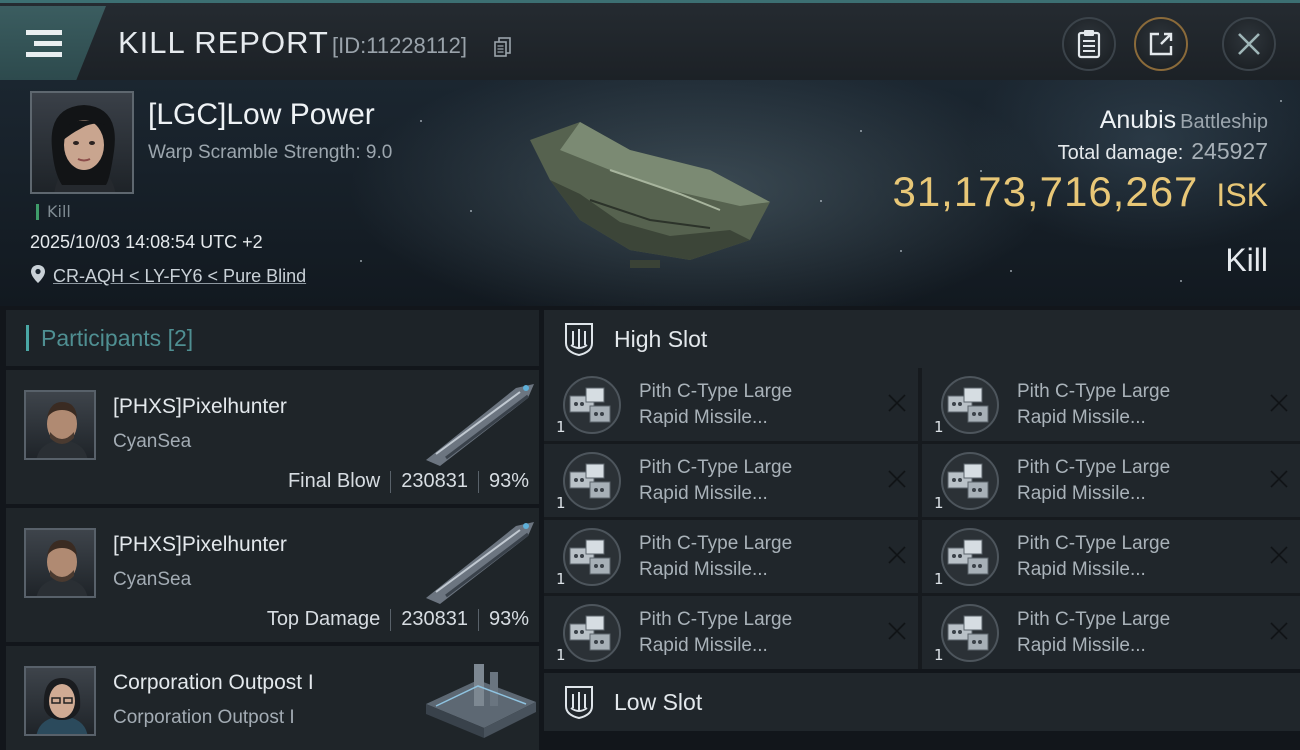  I want to click on ship-name: Anubis Battleship, so click(1184, 120).